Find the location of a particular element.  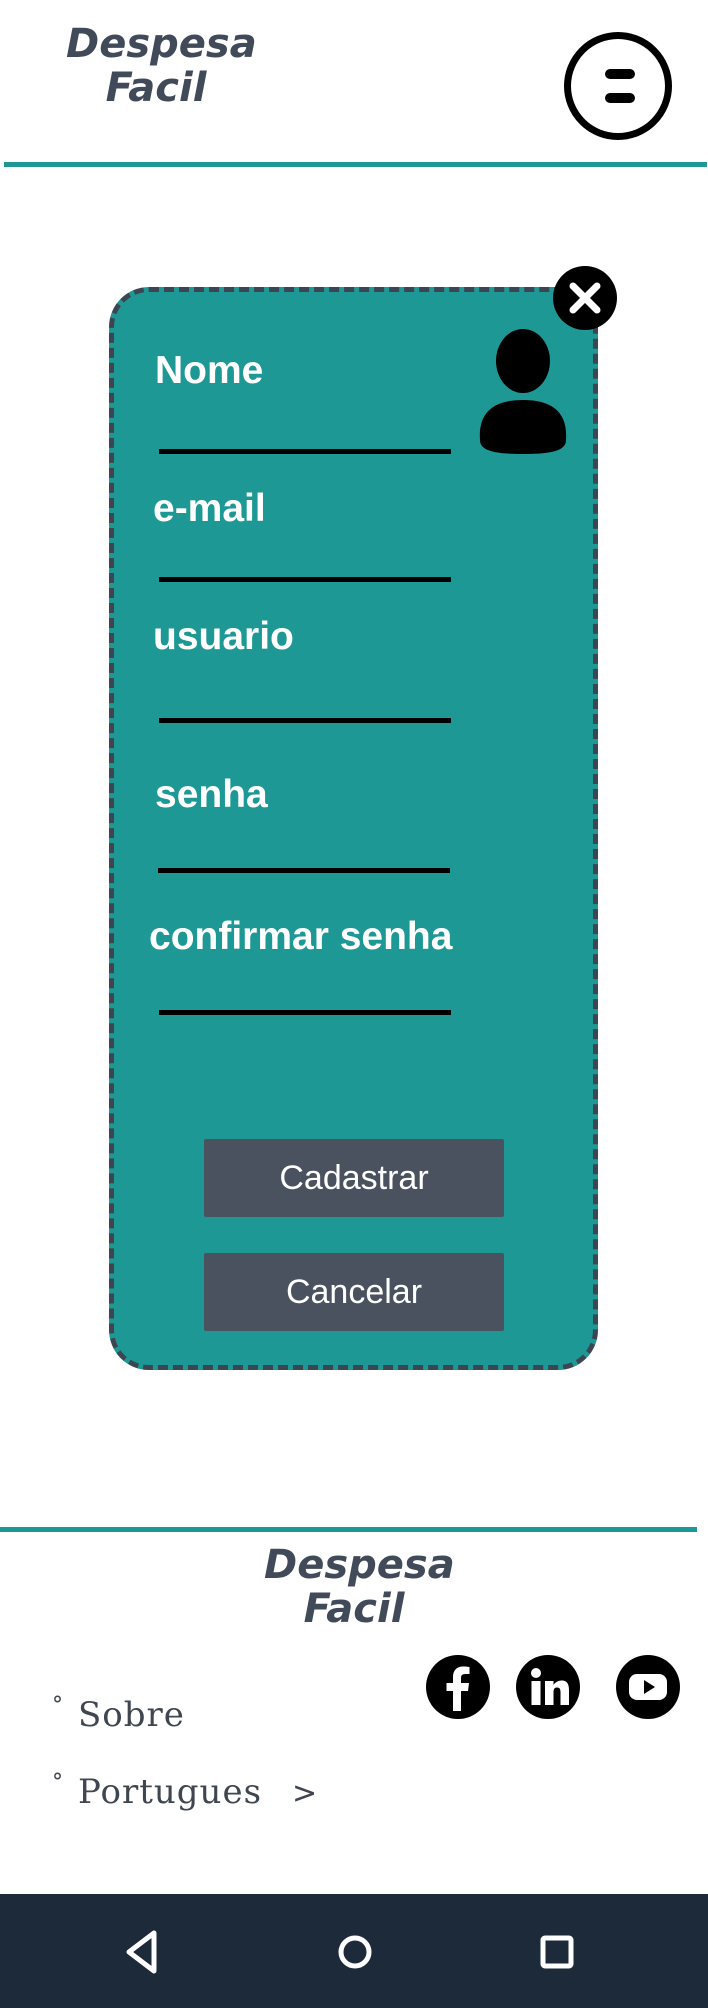

close-icon is located at coordinates (585, 298).